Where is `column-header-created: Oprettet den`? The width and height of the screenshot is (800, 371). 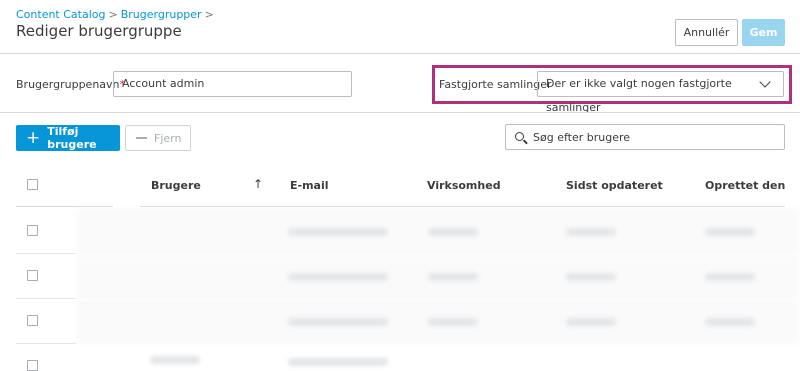 column-header-created: Oprettet den is located at coordinates (745, 185).